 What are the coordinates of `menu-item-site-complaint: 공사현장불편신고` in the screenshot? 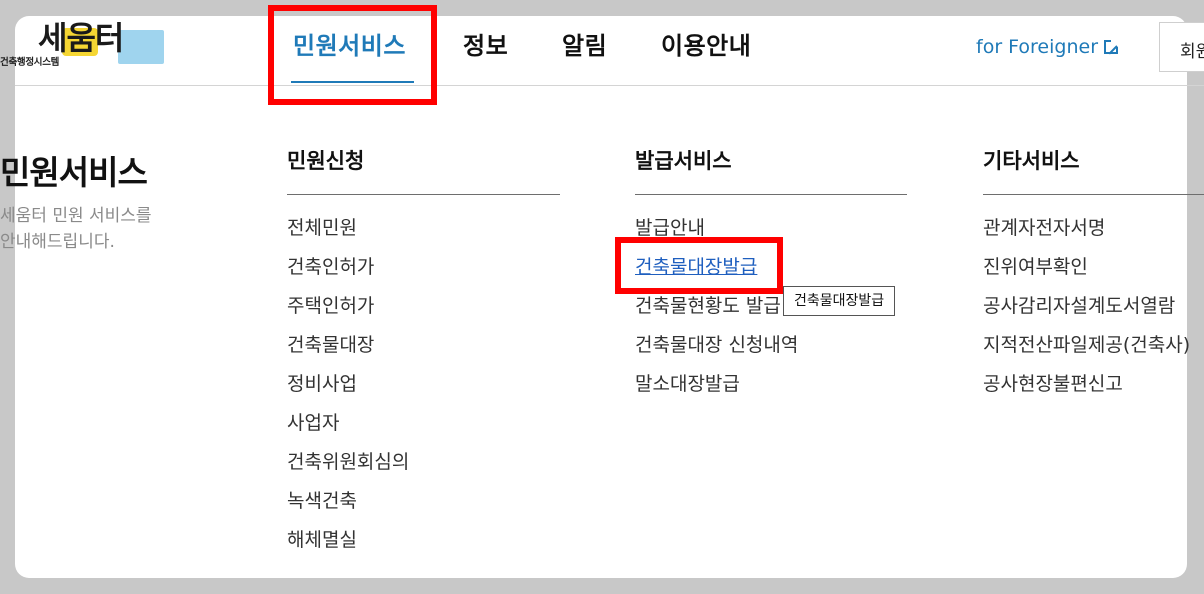 It's located at (1086, 391).